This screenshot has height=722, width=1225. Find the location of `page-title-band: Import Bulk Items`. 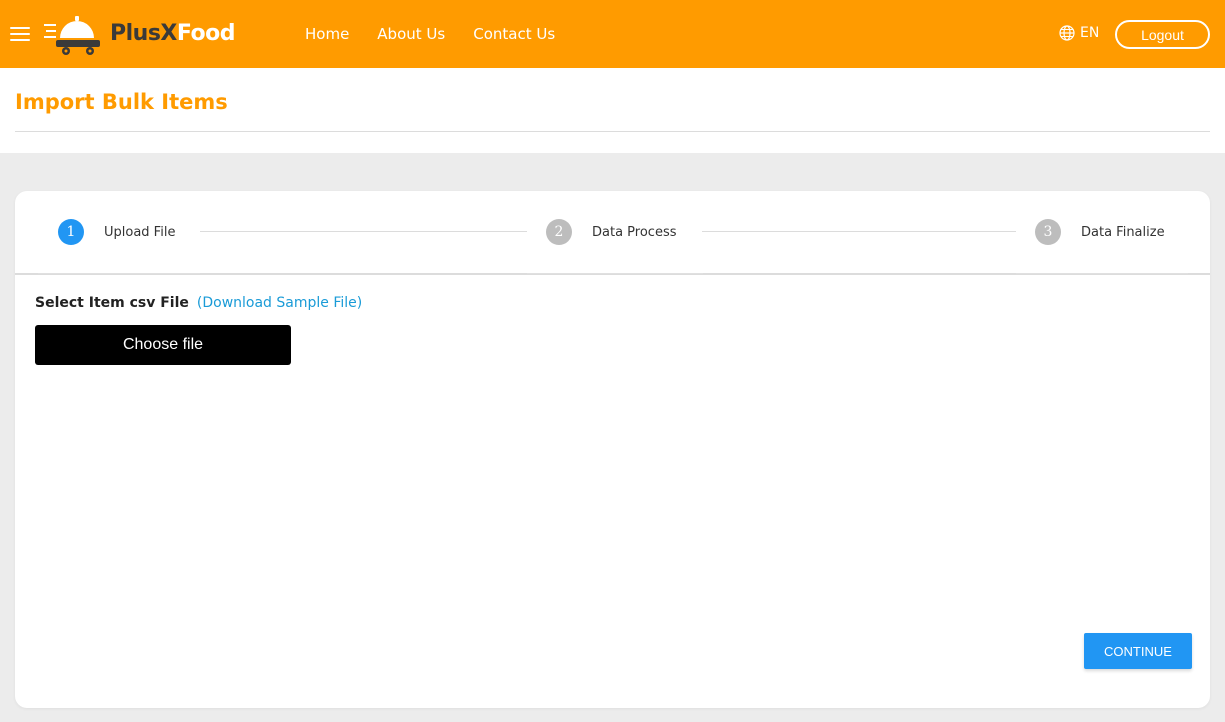

page-title-band: Import Bulk Items is located at coordinates (612, 110).